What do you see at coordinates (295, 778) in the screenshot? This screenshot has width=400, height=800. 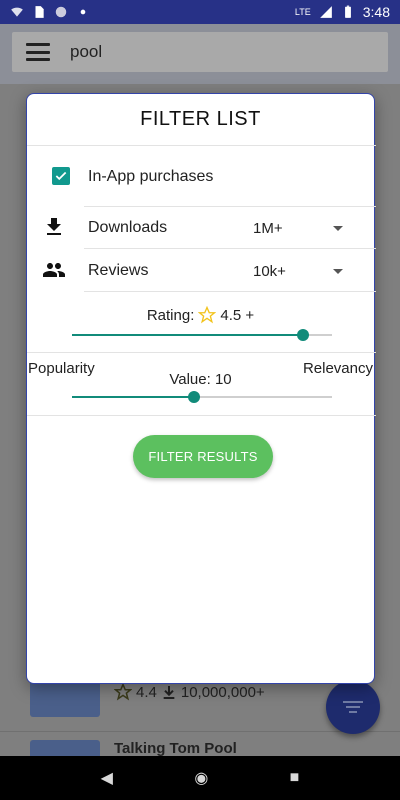 I see `recents-button: ■` at bounding box center [295, 778].